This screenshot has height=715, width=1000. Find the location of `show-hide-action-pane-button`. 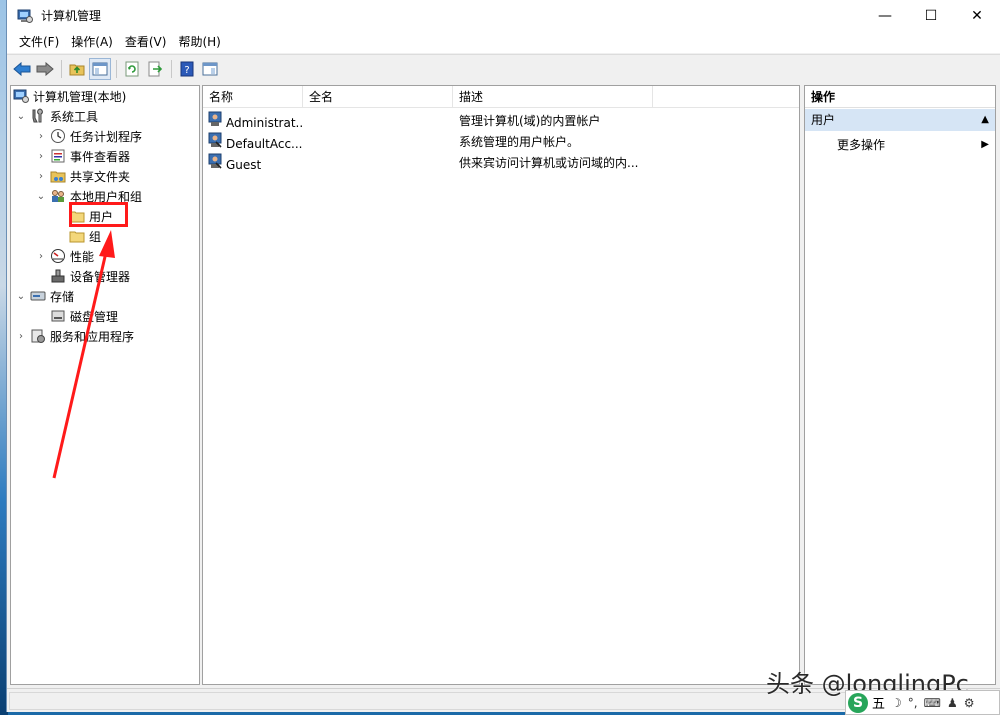

show-hide-action-pane-button is located at coordinates (210, 69).